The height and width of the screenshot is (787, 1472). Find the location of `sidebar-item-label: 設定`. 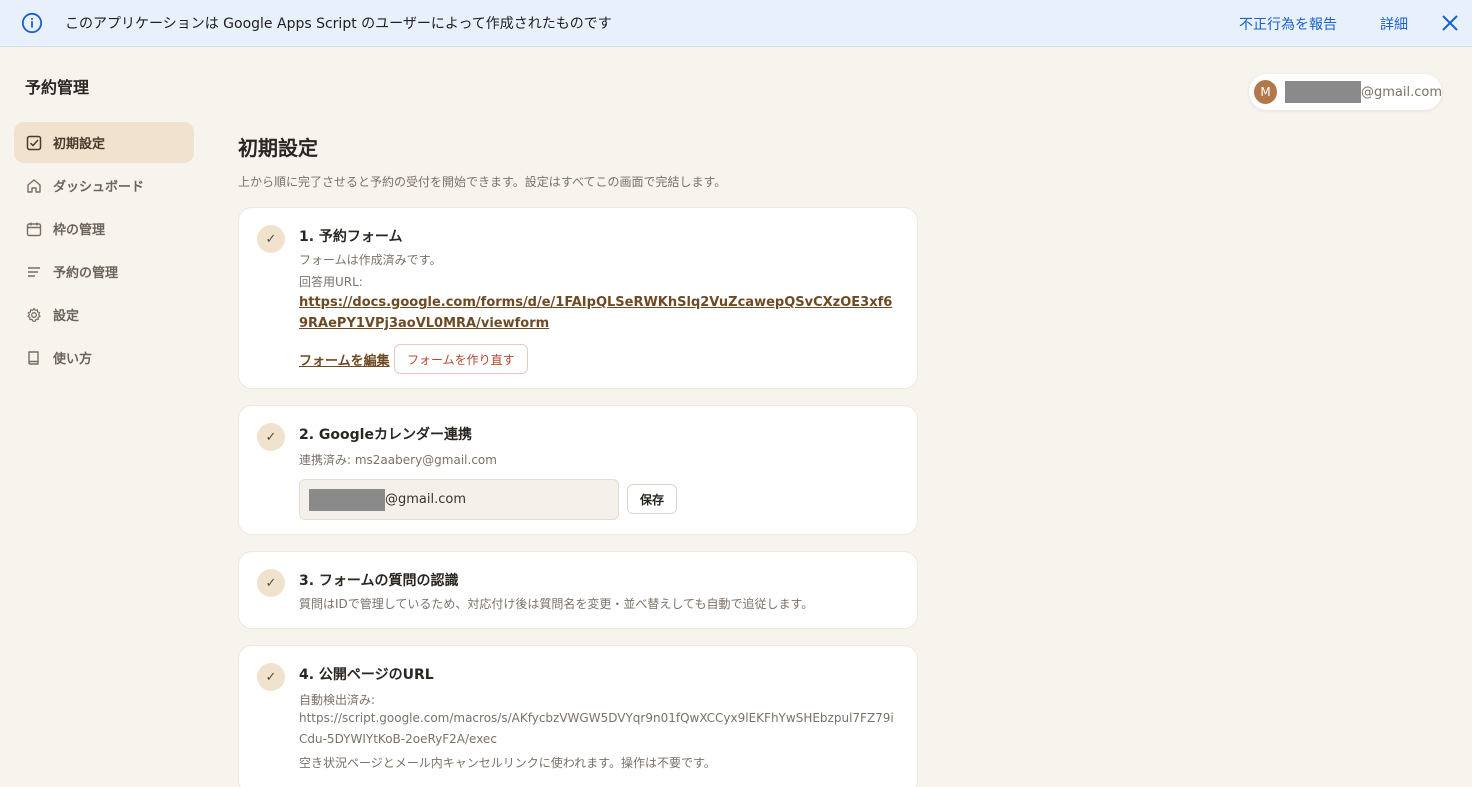

sidebar-item-label: 設定 is located at coordinates (66, 316).